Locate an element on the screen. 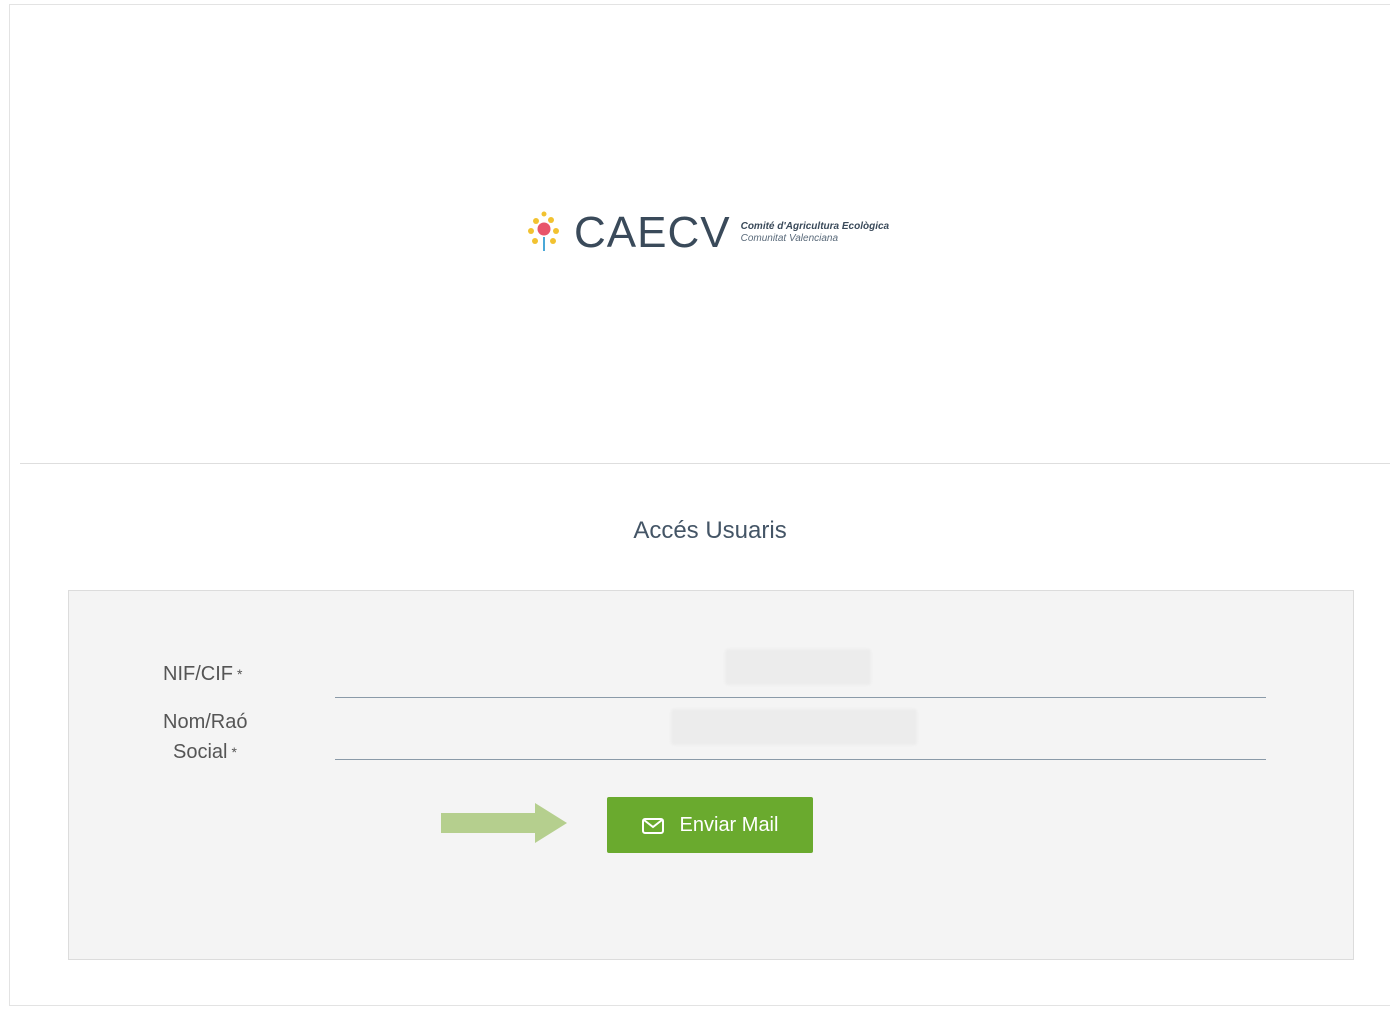 This screenshot has width=1390, height=1010. arrow-right-icon is located at coordinates (504, 823).